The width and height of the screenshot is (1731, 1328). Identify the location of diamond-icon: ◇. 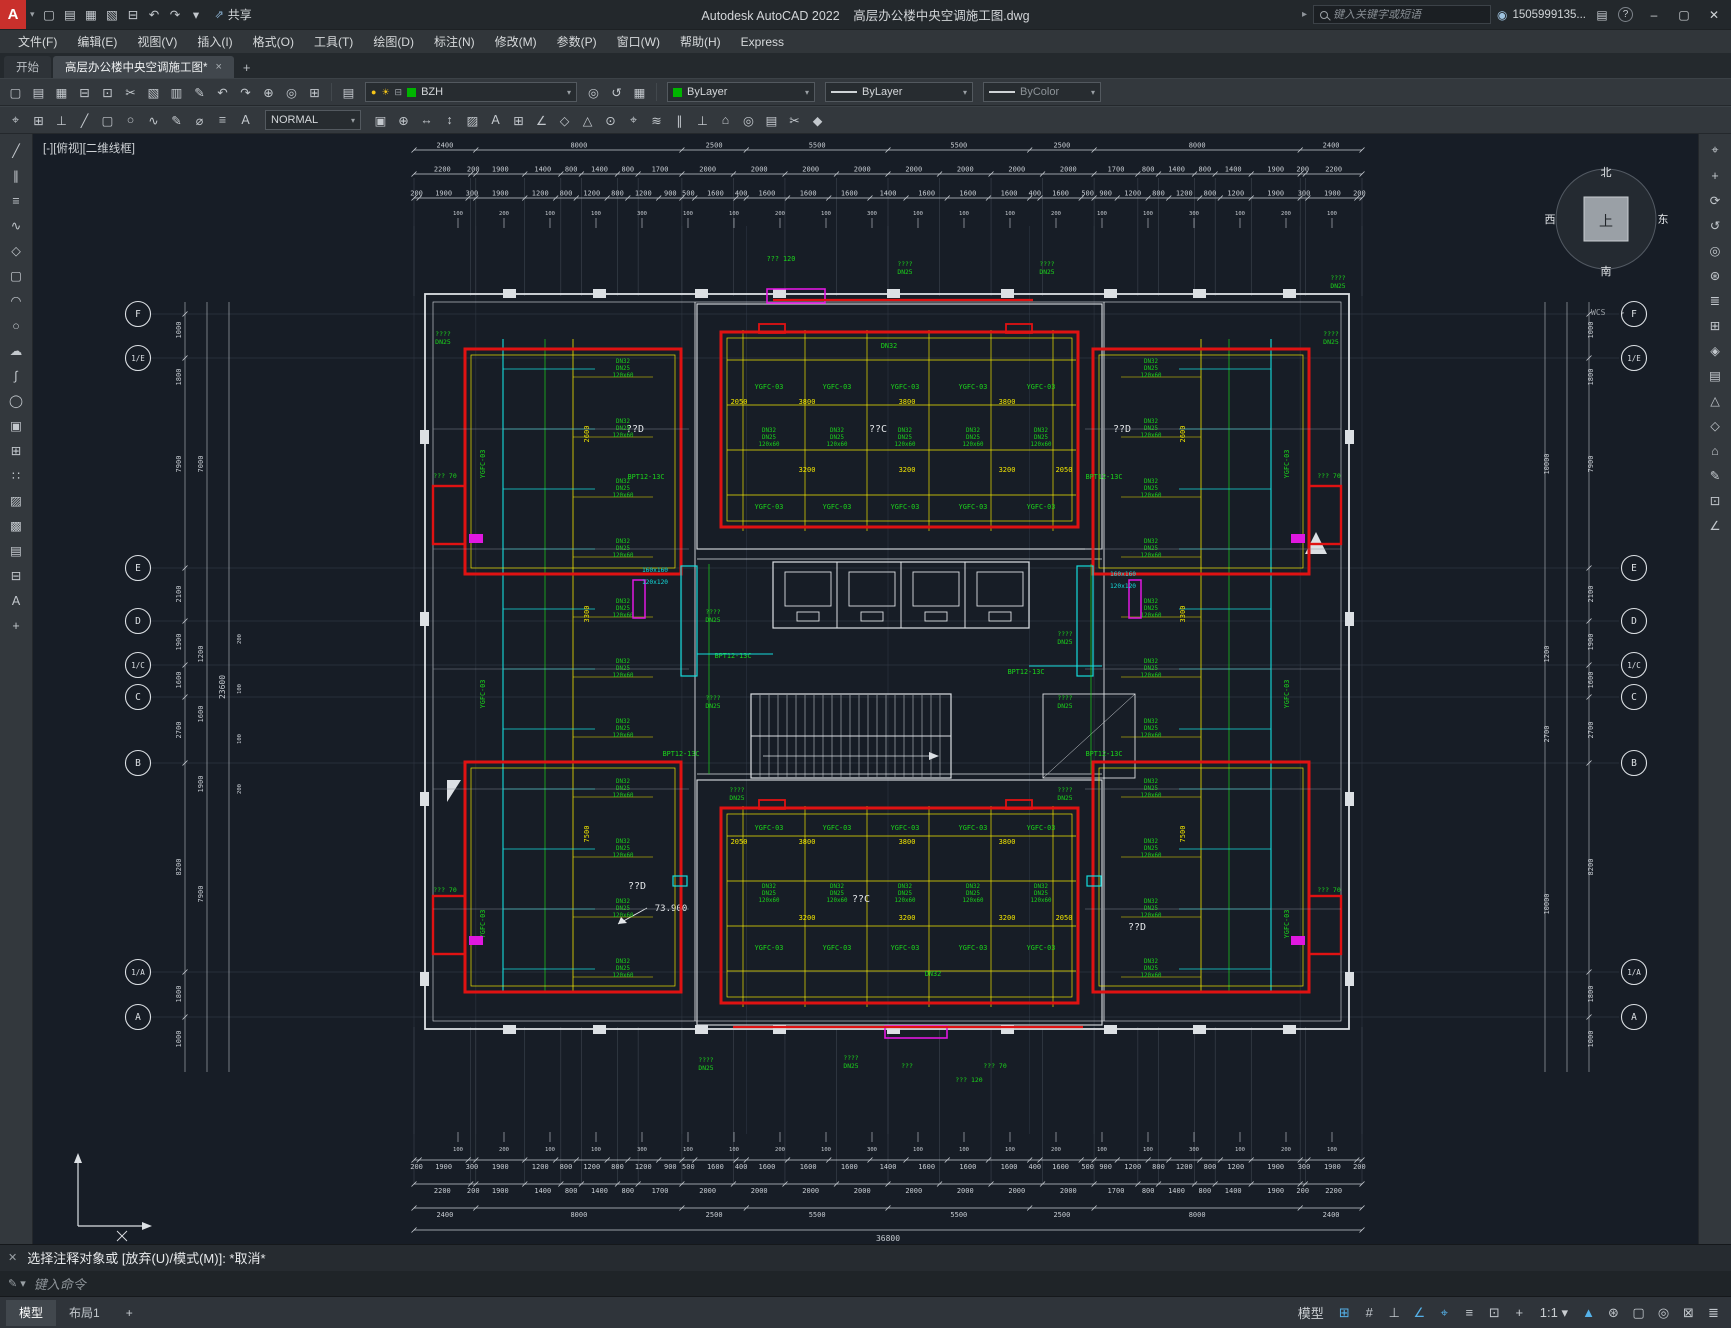
(1715, 425).